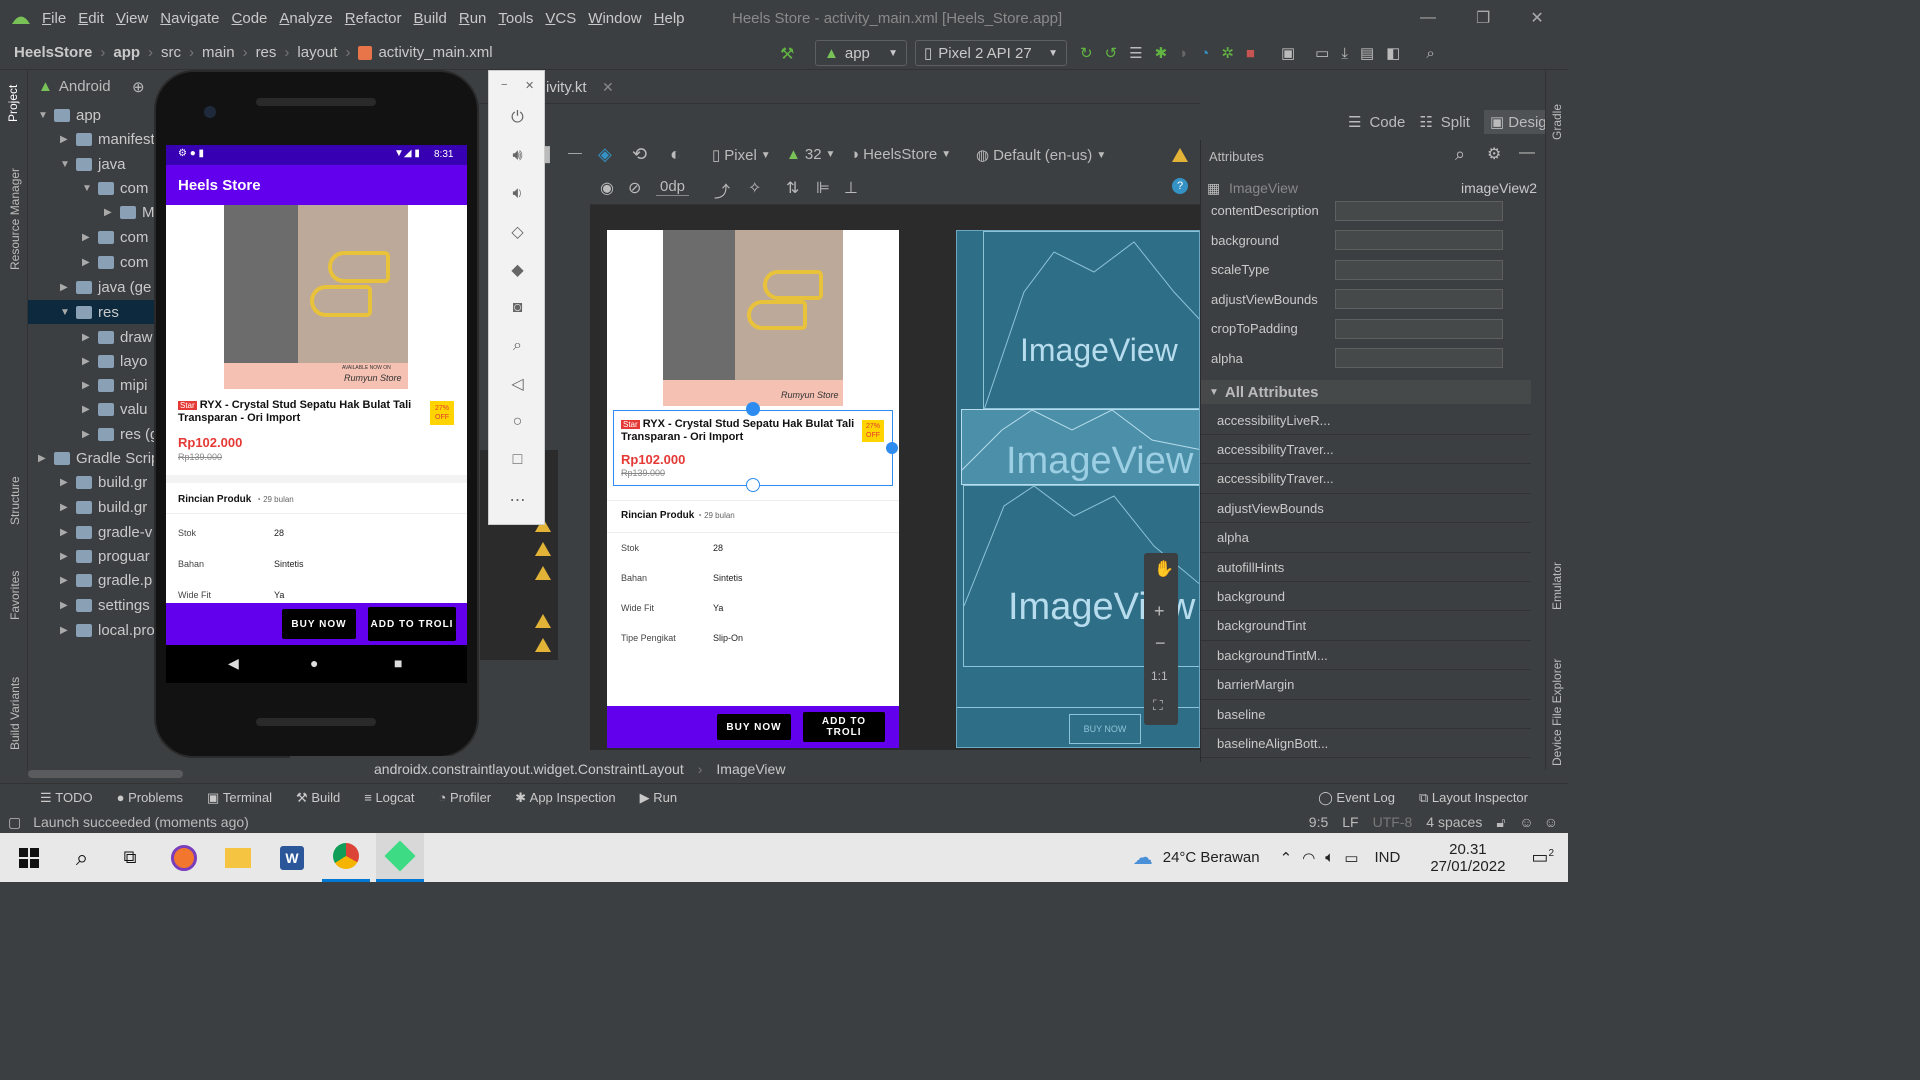 This screenshot has width=1920, height=1080. Describe the element at coordinates (1542, 857) in the screenshot. I see `notification-icon: ▭2` at that location.